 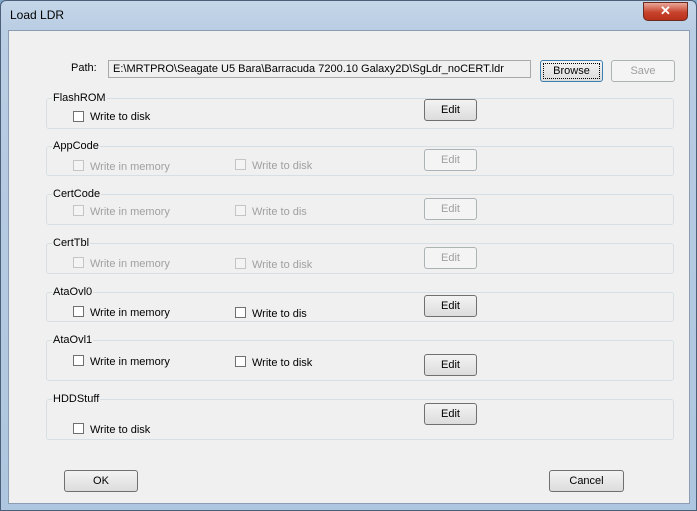 I want to click on hddstuff-edit-button: Edit, so click(x=450, y=414).